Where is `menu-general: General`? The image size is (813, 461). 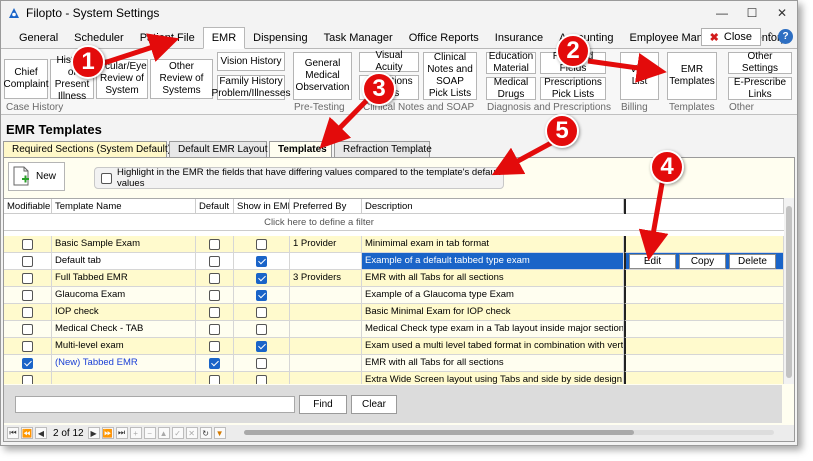
menu-general: General is located at coordinates (38, 38).